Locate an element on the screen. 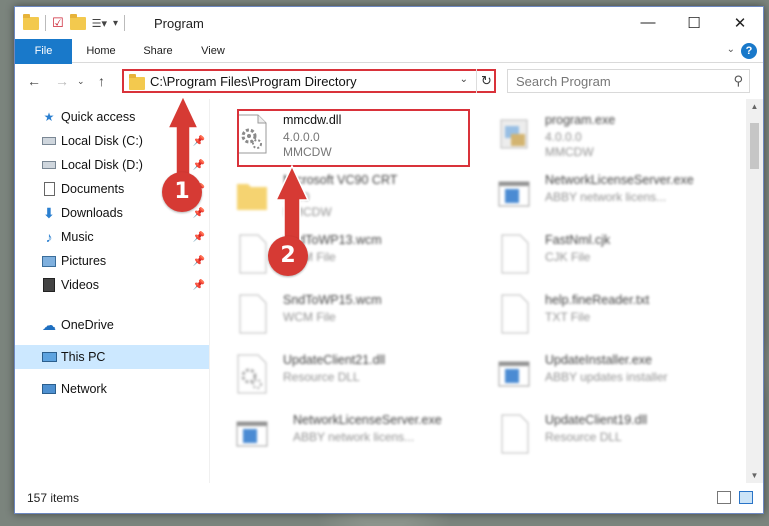 The width and height of the screenshot is (769, 526). file-description: TXT File is located at coordinates (568, 317).